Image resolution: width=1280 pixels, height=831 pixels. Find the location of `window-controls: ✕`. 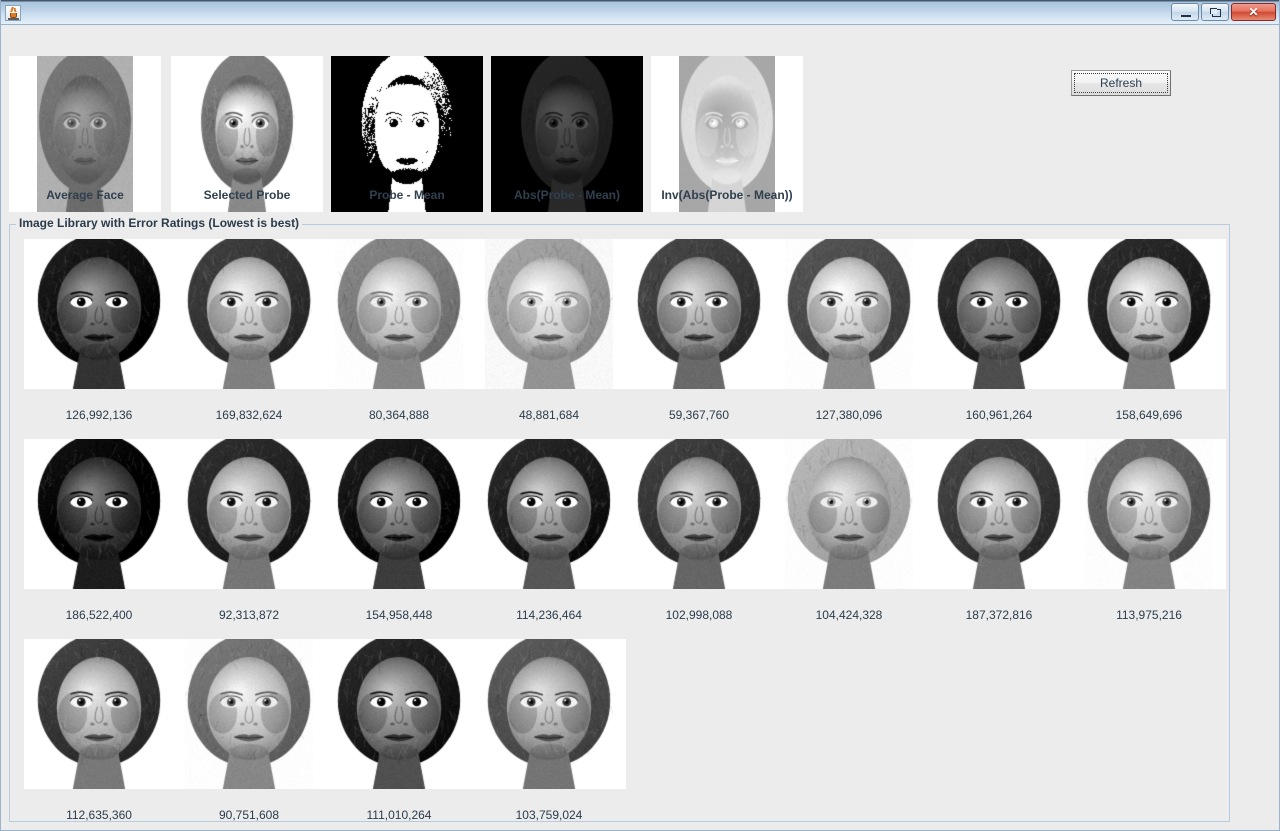

window-controls: ✕ is located at coordinates (1222, 12).